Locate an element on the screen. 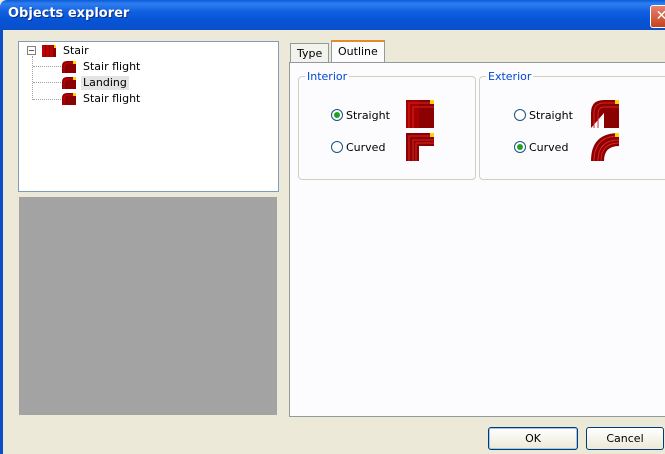 The width and height of the screenshot is (665, 454). close-icon: ✕ is located at coordinates (660, 16).